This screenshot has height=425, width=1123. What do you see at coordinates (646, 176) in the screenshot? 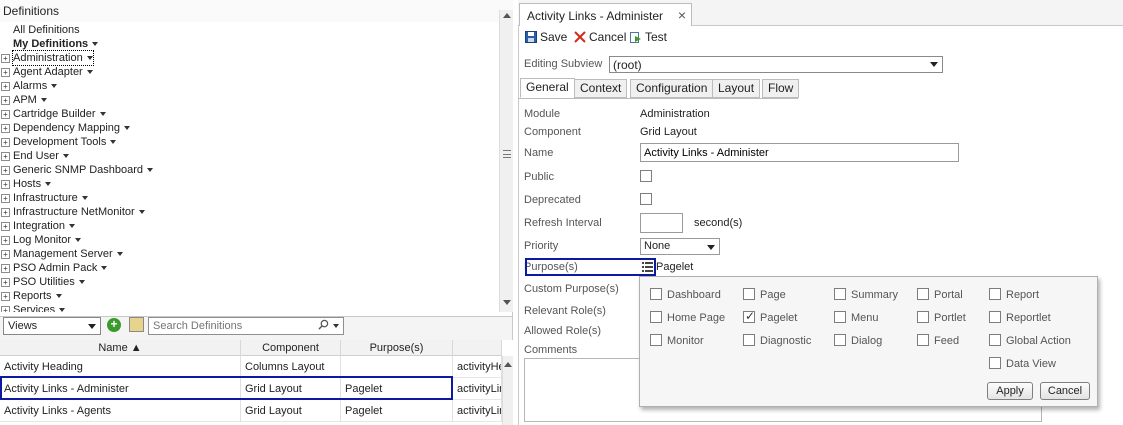
I see `public-checkbox` at bounding box center [646, 176].